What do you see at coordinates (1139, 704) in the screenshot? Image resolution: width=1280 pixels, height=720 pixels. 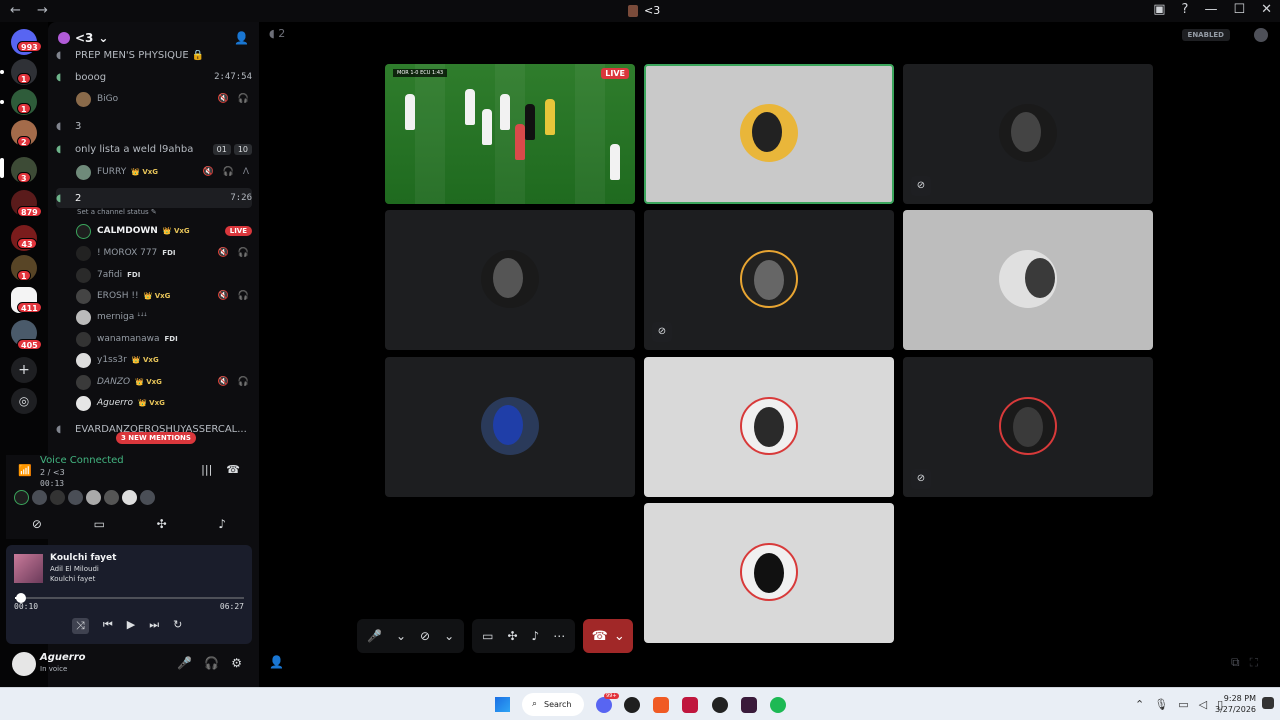 I see `chevron-up-icon: ⌃` at bounding box center [1139, 704].